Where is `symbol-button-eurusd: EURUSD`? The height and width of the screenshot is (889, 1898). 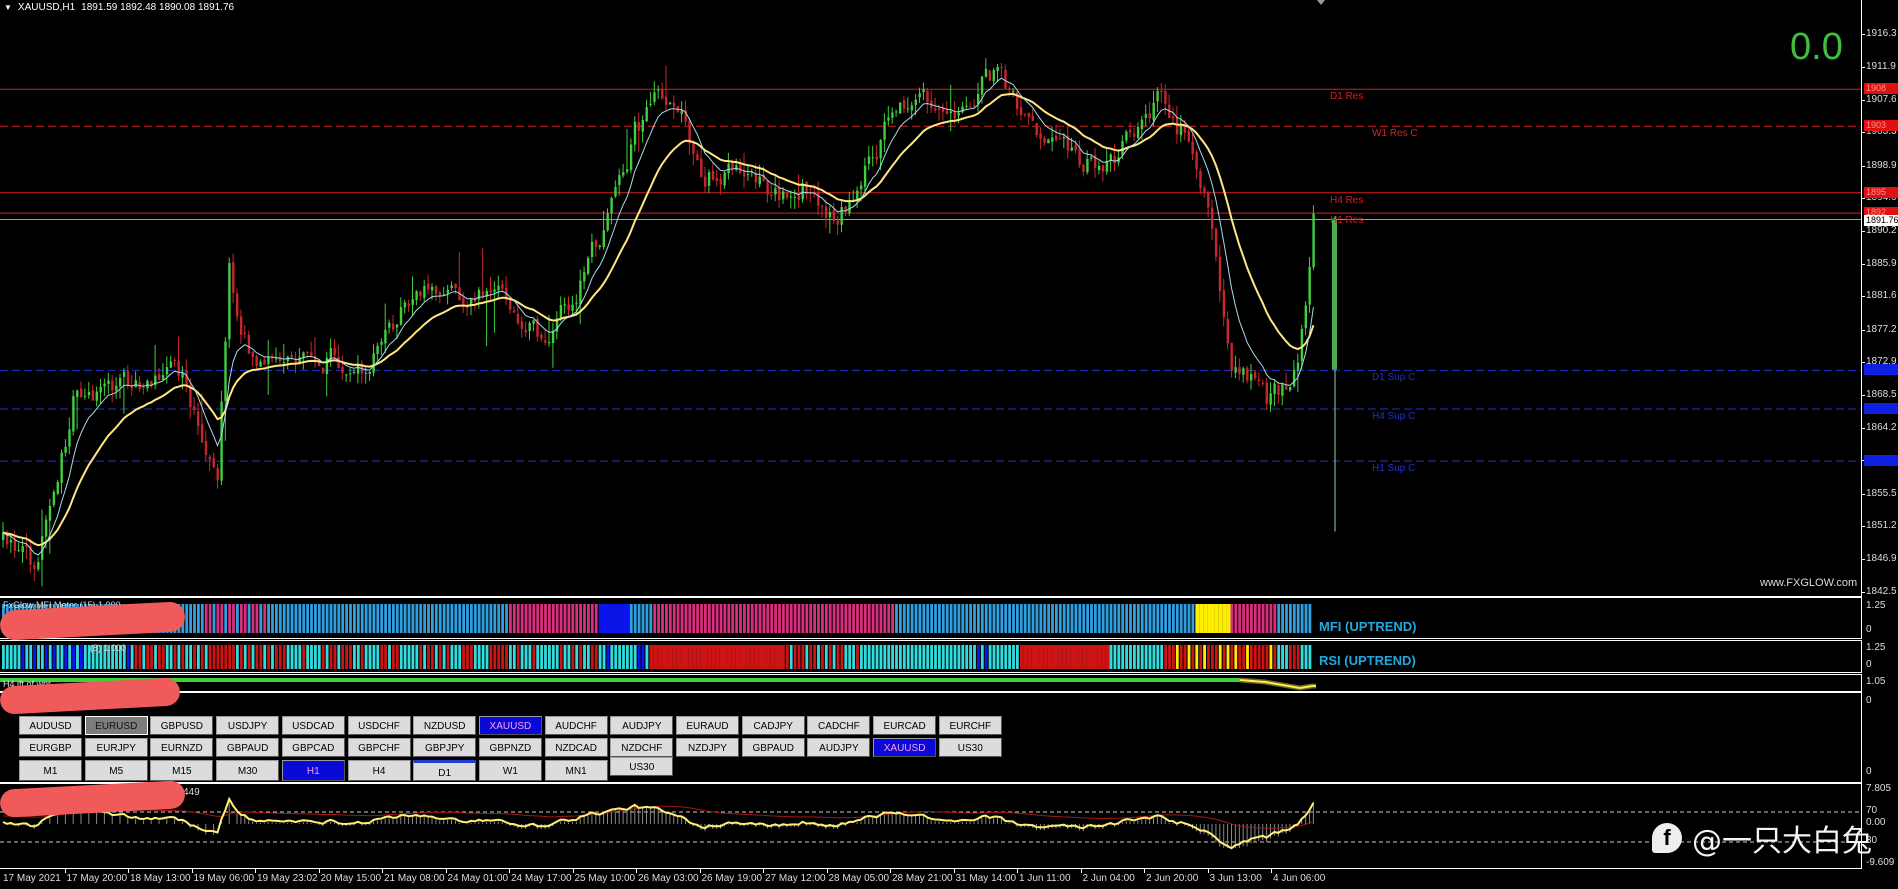
symbol-button-eurusd: EURUSD is located at coordinates (116, 725).